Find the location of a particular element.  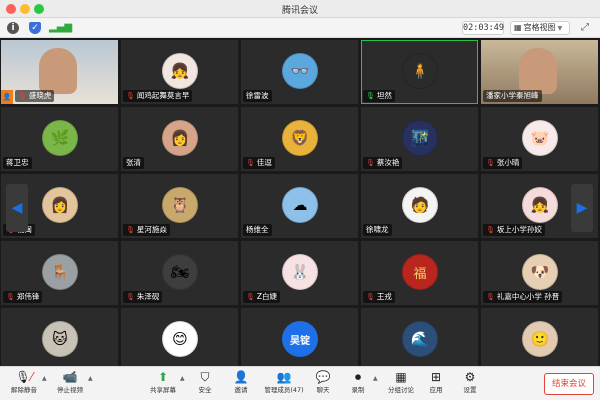

participant-tile: 🐱 is located at coordinates (59, 340).